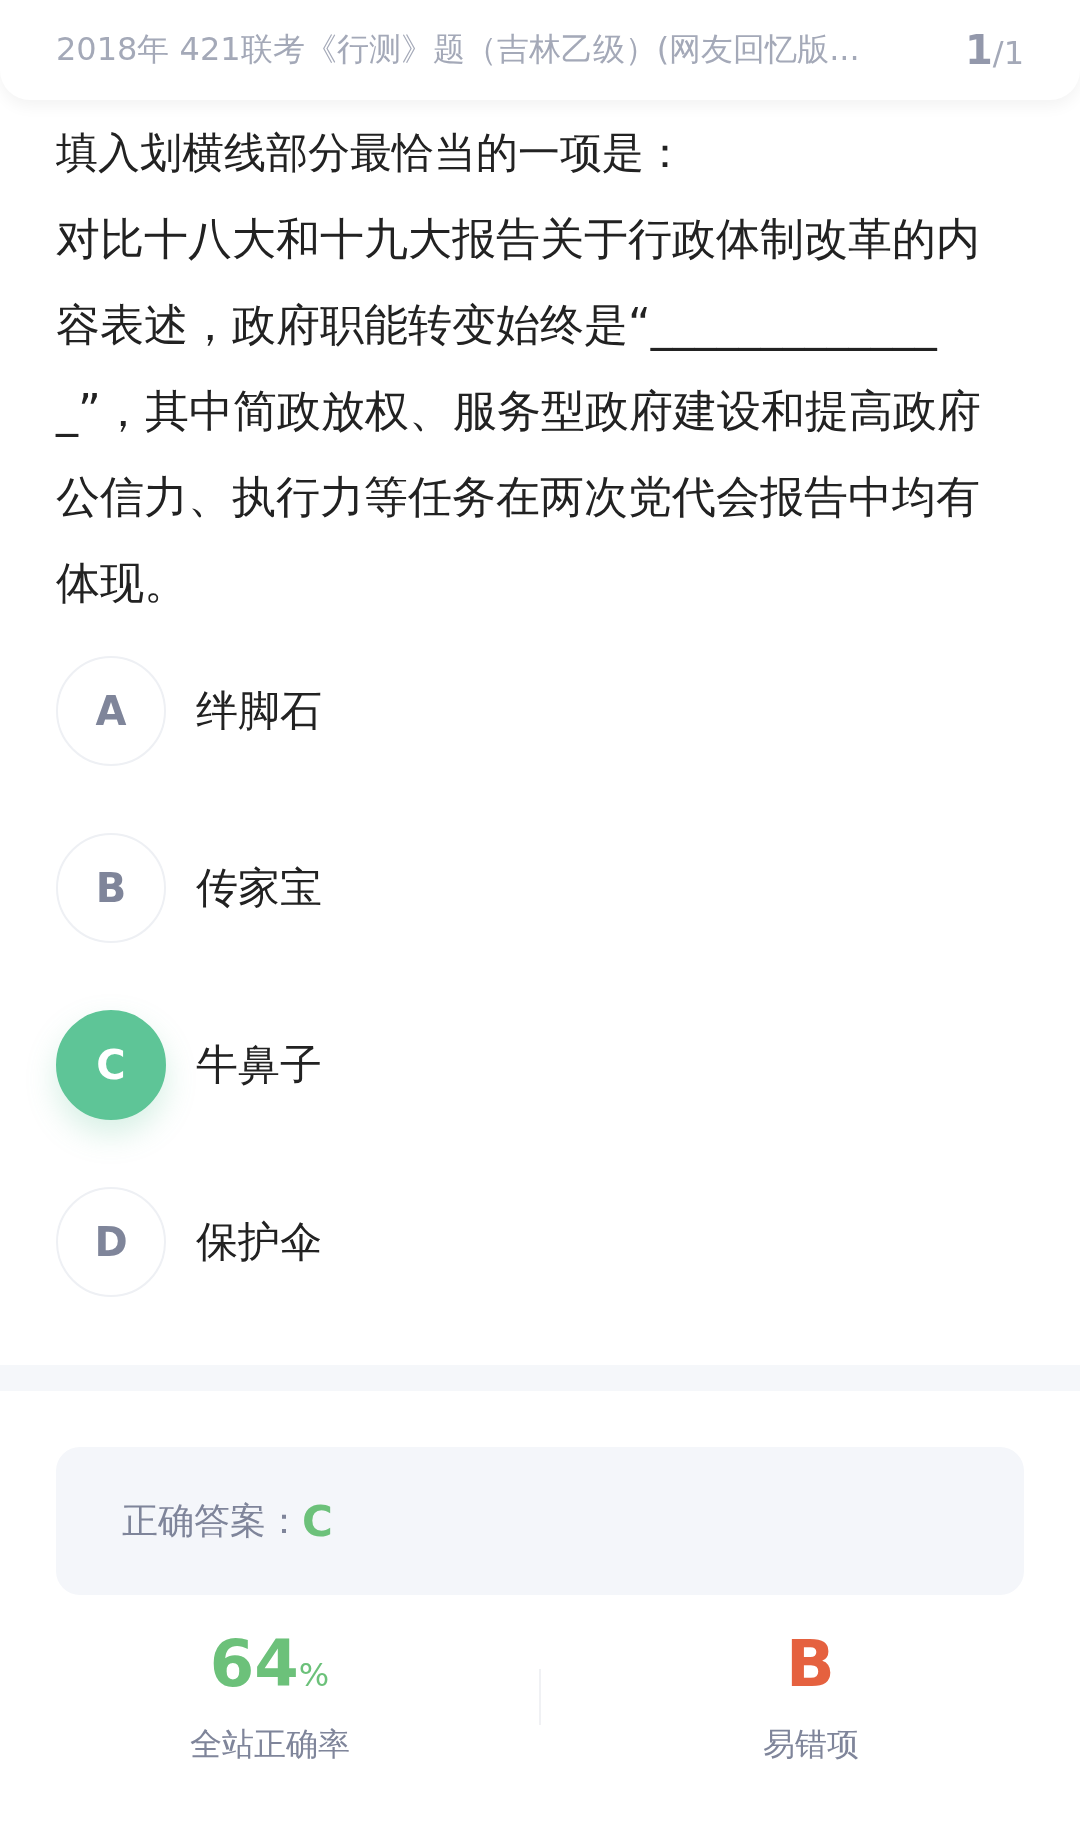 The image size is (1080, 1825). I want to click on option-letter-button: A, so click(111, 711).